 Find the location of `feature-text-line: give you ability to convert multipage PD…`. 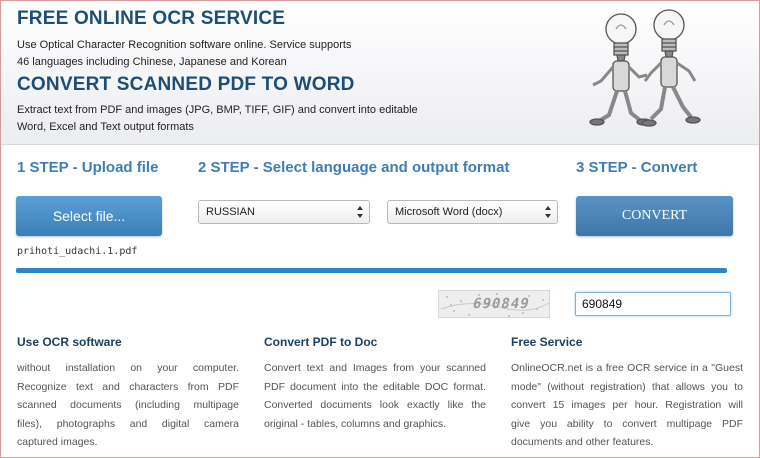

feature-text-line: give you ability to convert multipage PD… is located at coordinates (627, 423).